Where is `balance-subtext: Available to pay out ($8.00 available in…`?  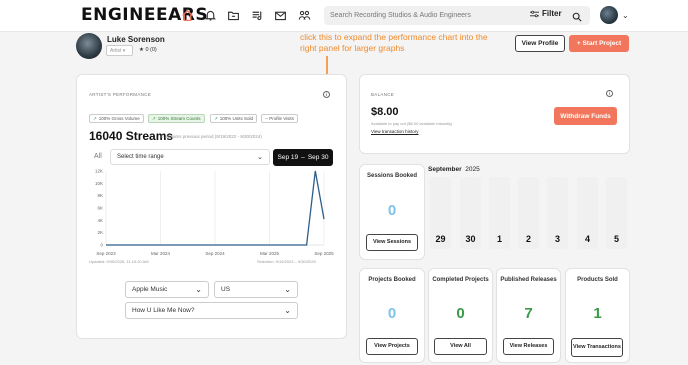
balance-subtext: Available to pay out ($8.00 available in… is located at coordinates (412, 123).